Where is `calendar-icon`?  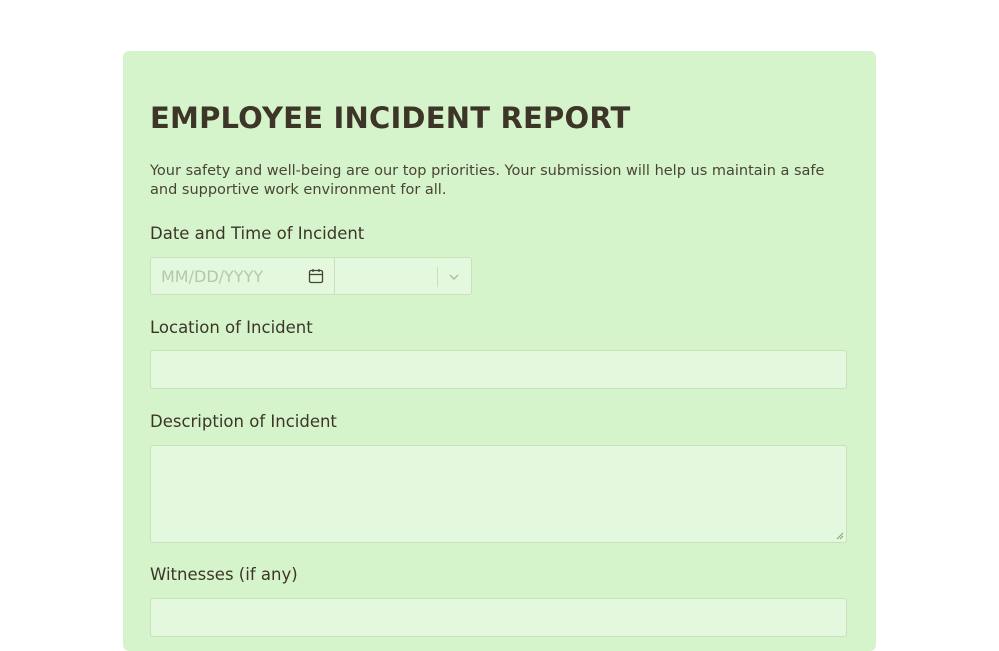 calendar-icon is located at coordinates (316, 276).